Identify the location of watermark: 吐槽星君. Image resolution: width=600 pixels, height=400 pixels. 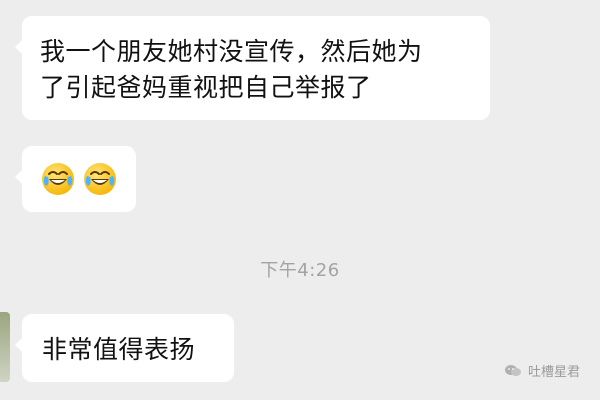
(542, 370).